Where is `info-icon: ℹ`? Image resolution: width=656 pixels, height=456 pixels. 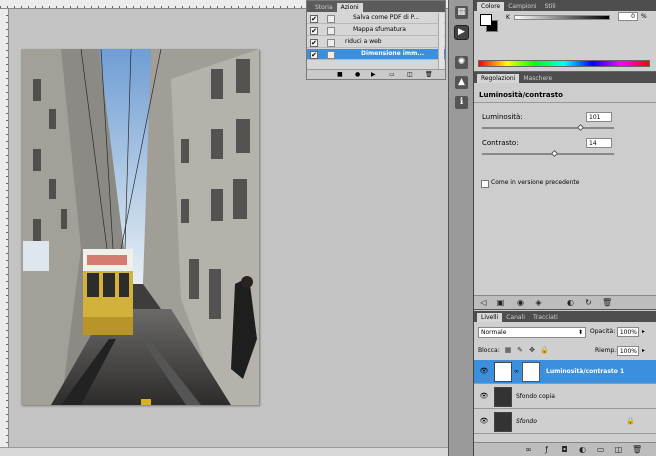
info-icon: ℹ is located at coordinates (461, 102).